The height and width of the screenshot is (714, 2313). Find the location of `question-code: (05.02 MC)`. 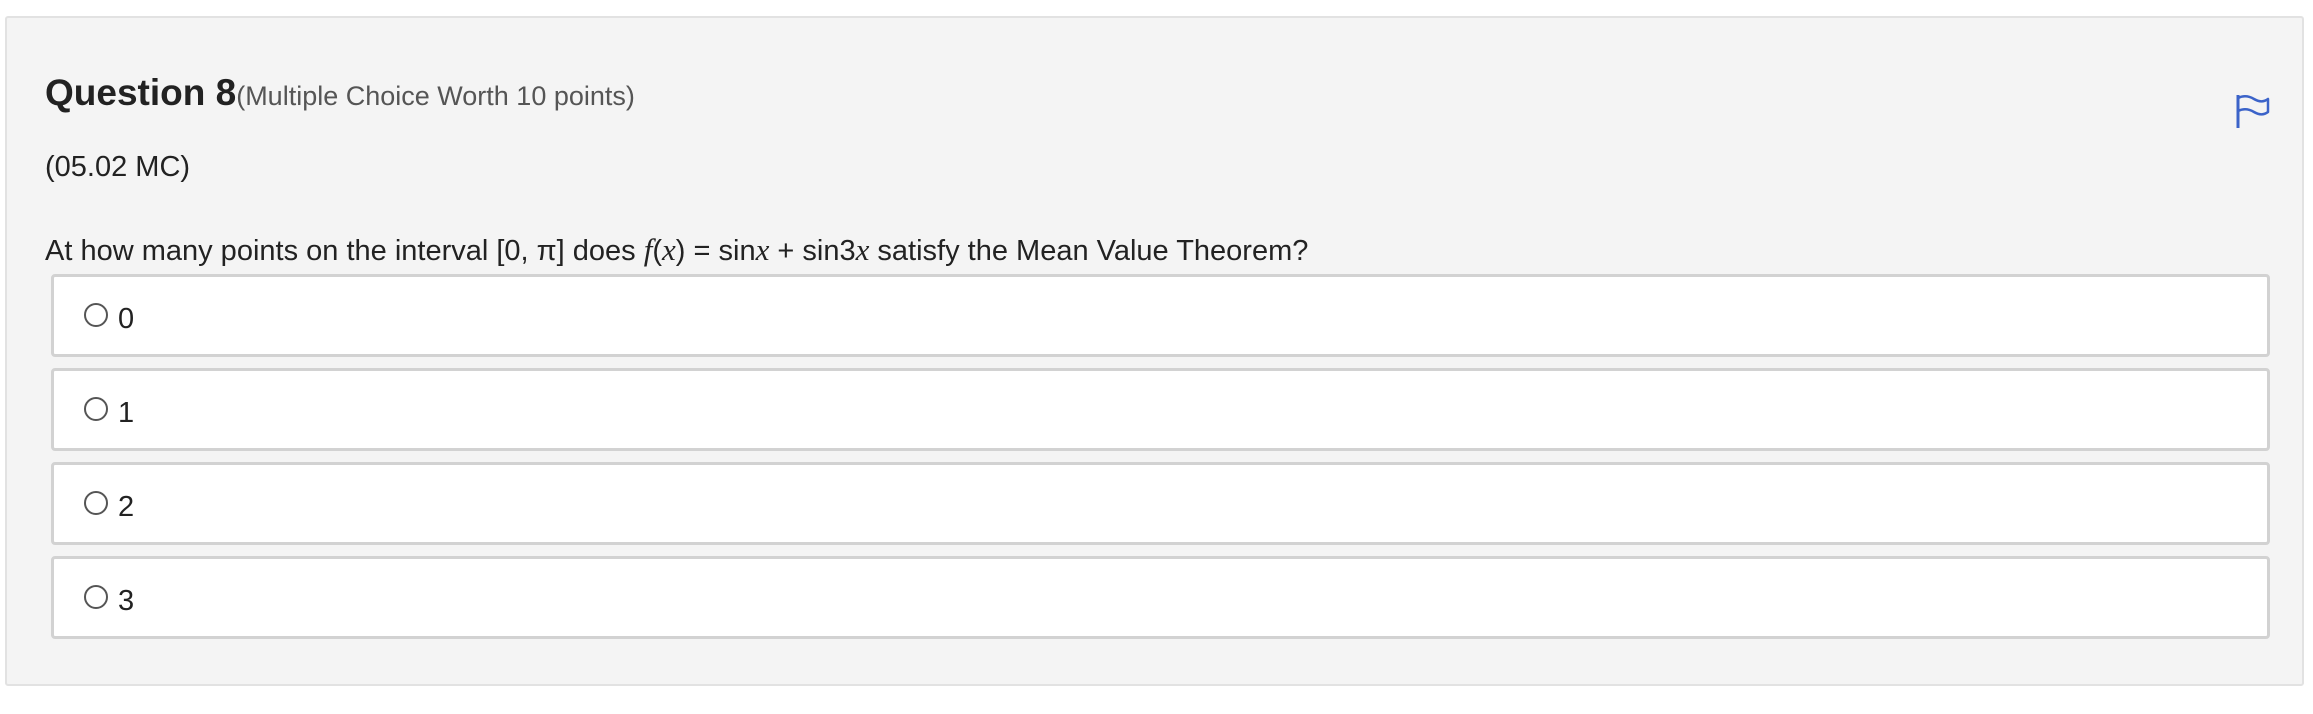

question-code: (05.02 MC) is located at coordinates (118, 167).